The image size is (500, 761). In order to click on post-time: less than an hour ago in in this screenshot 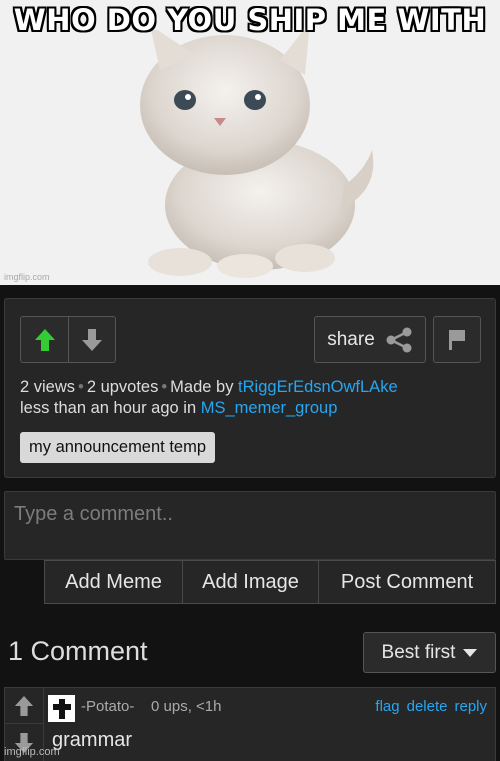, I will do `click(108, 408)`.